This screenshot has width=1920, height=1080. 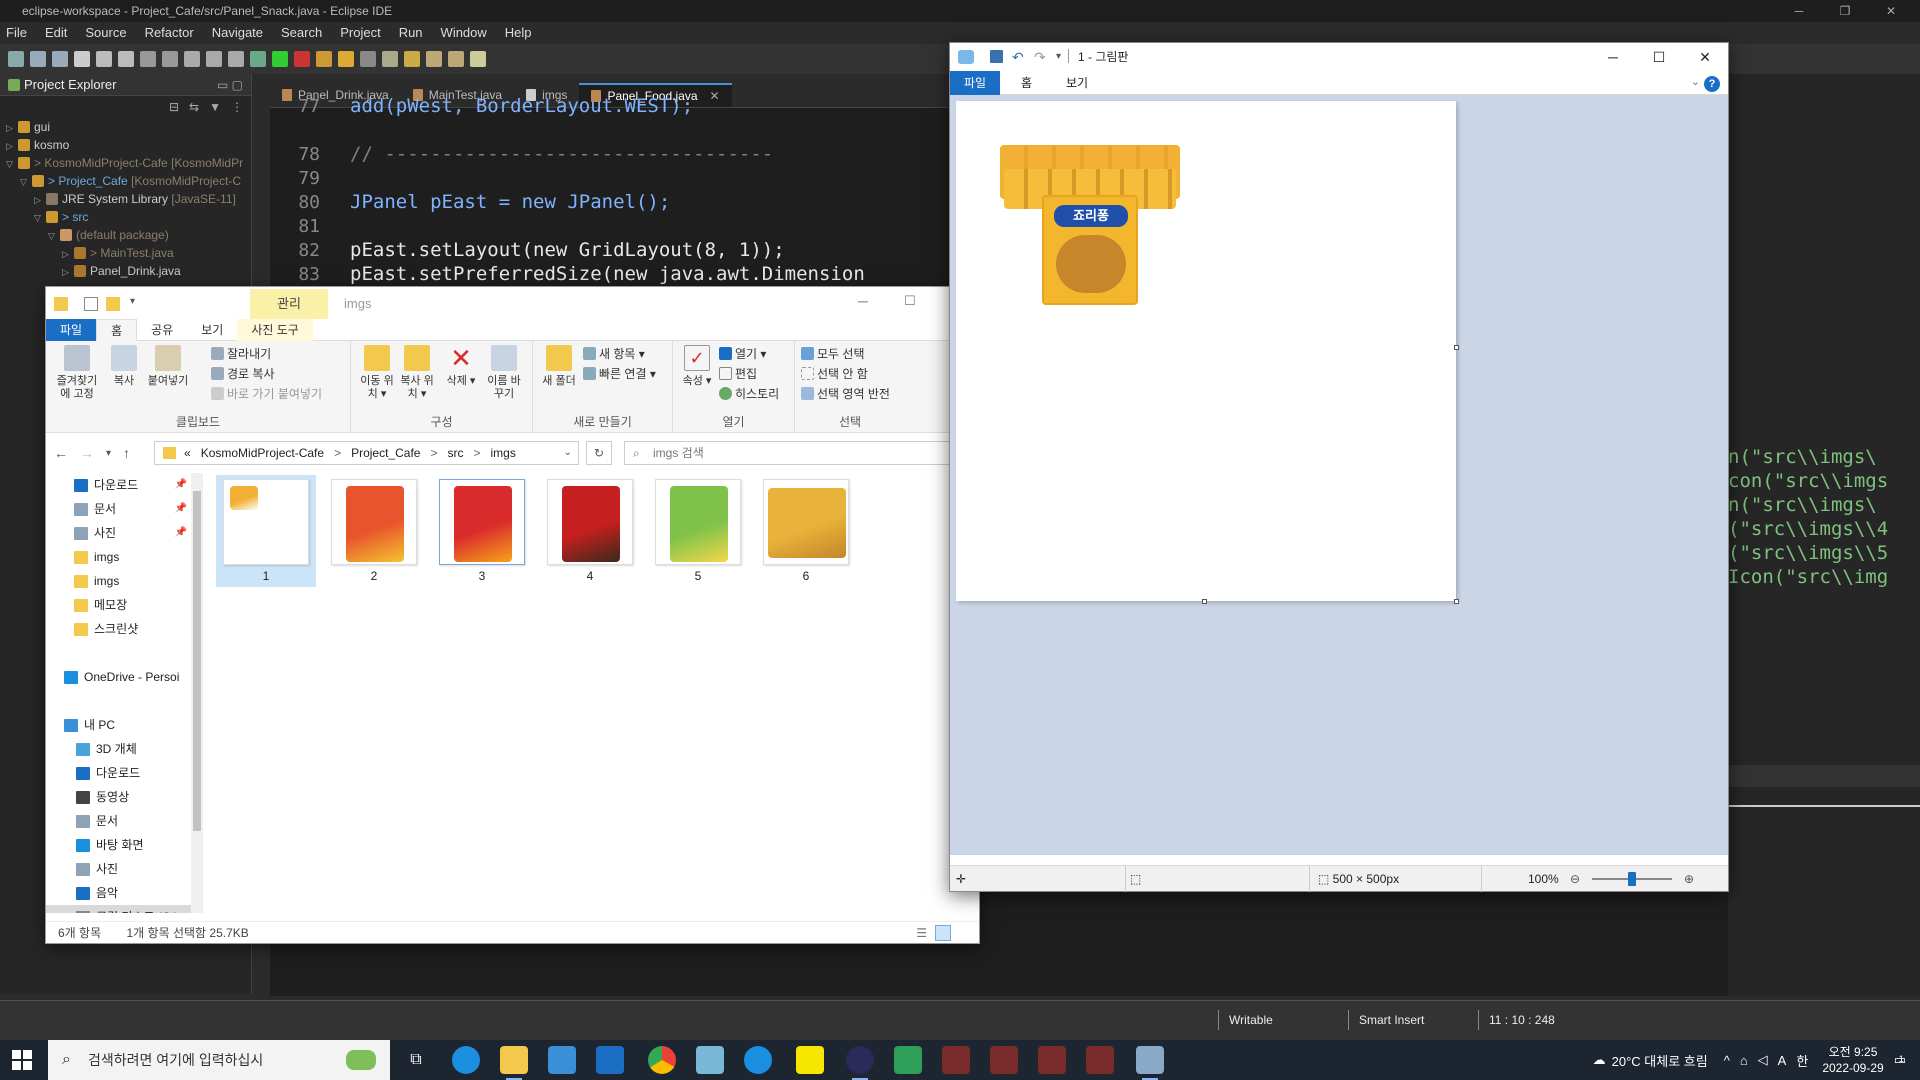 What do you see at coordinates (1900, 1060) in the screenshot?
I see `notification-icon: ▭ 1` at bounding box center [1900, 1060].